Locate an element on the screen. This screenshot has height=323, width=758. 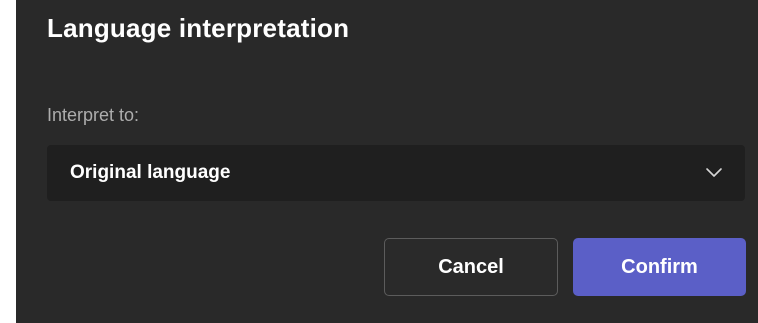
selected-language-value: Original language is located at coordinates (150, 172).